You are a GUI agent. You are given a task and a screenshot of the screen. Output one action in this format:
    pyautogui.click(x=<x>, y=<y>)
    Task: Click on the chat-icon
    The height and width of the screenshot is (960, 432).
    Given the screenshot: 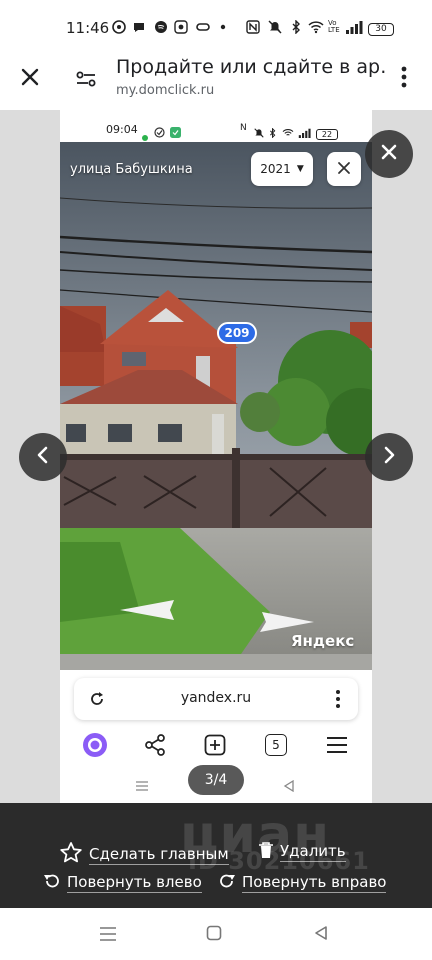 What is the action you would take?
    pyautogui.click(x=139, y=28)
    